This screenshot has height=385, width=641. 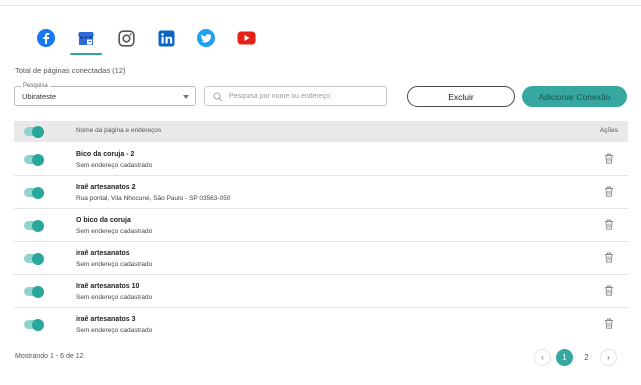 What do you see at coordinates (106, 187) in the screenshot?
I see `page-name: Iraê artesanatos 2` at bounding box center [106, 187].